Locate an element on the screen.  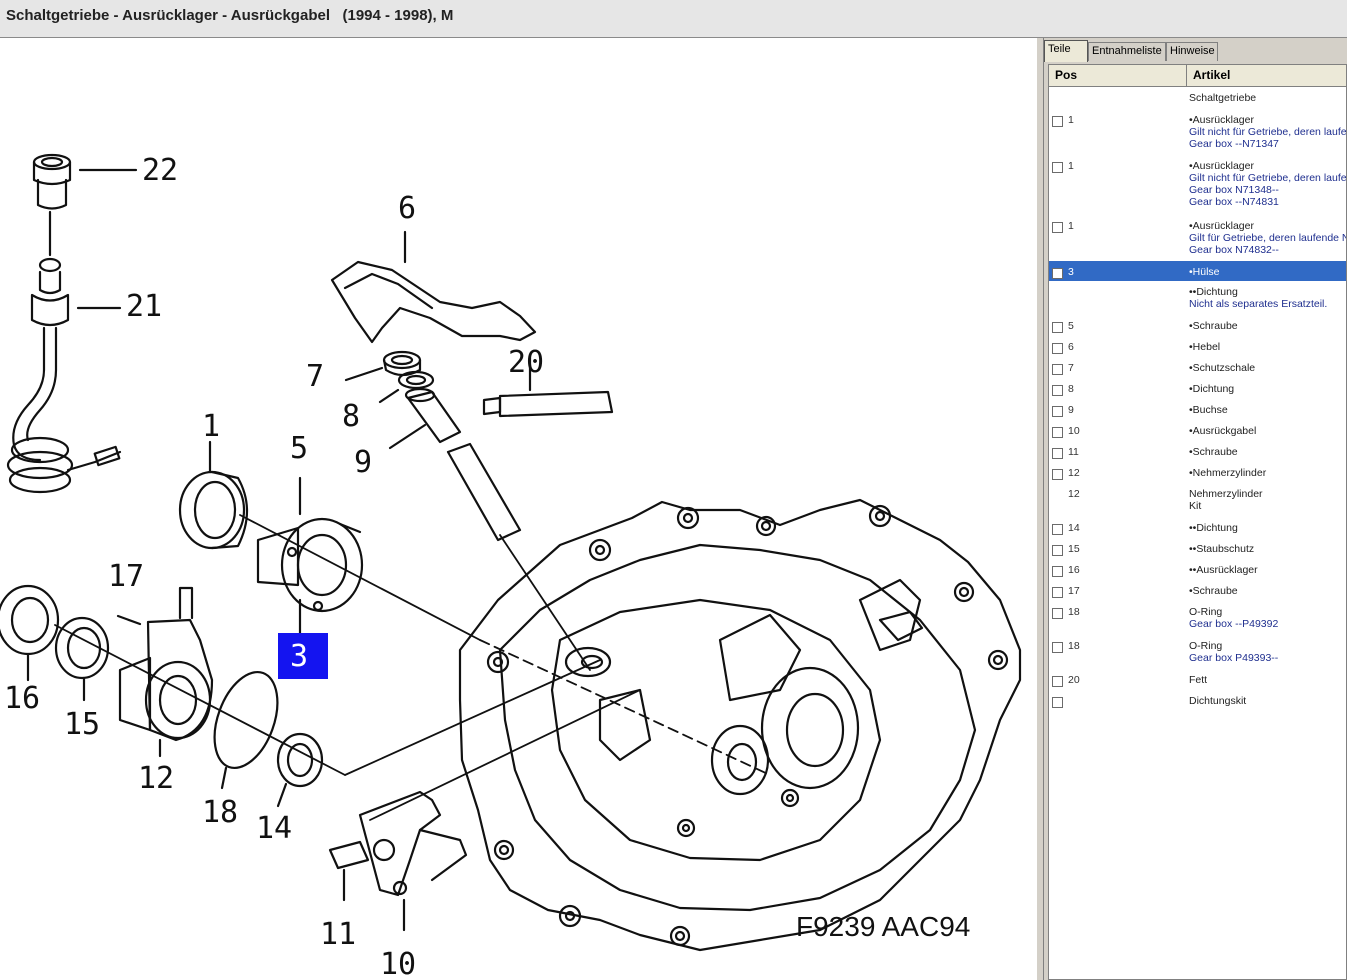
callout-14: 14 is located at coordinates (274, 828).